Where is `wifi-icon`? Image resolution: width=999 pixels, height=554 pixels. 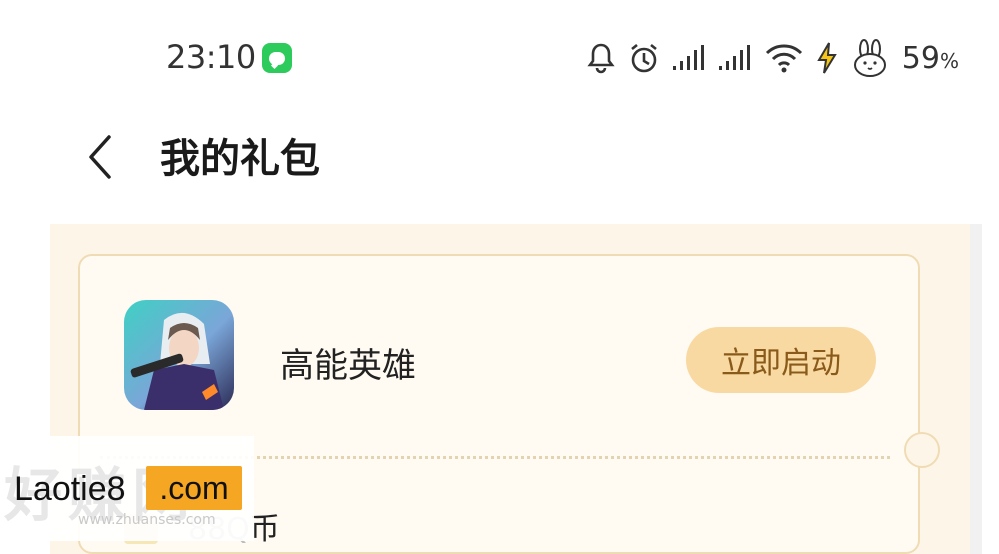
wifi-icon is located at coordinates (784, 58).